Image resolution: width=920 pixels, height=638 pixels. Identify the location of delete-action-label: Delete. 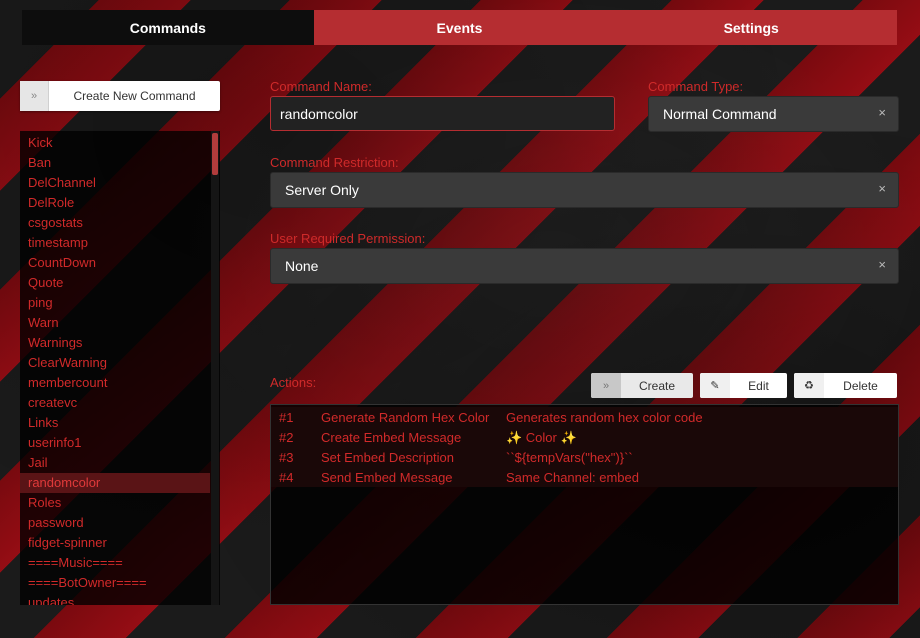
(860, 385).